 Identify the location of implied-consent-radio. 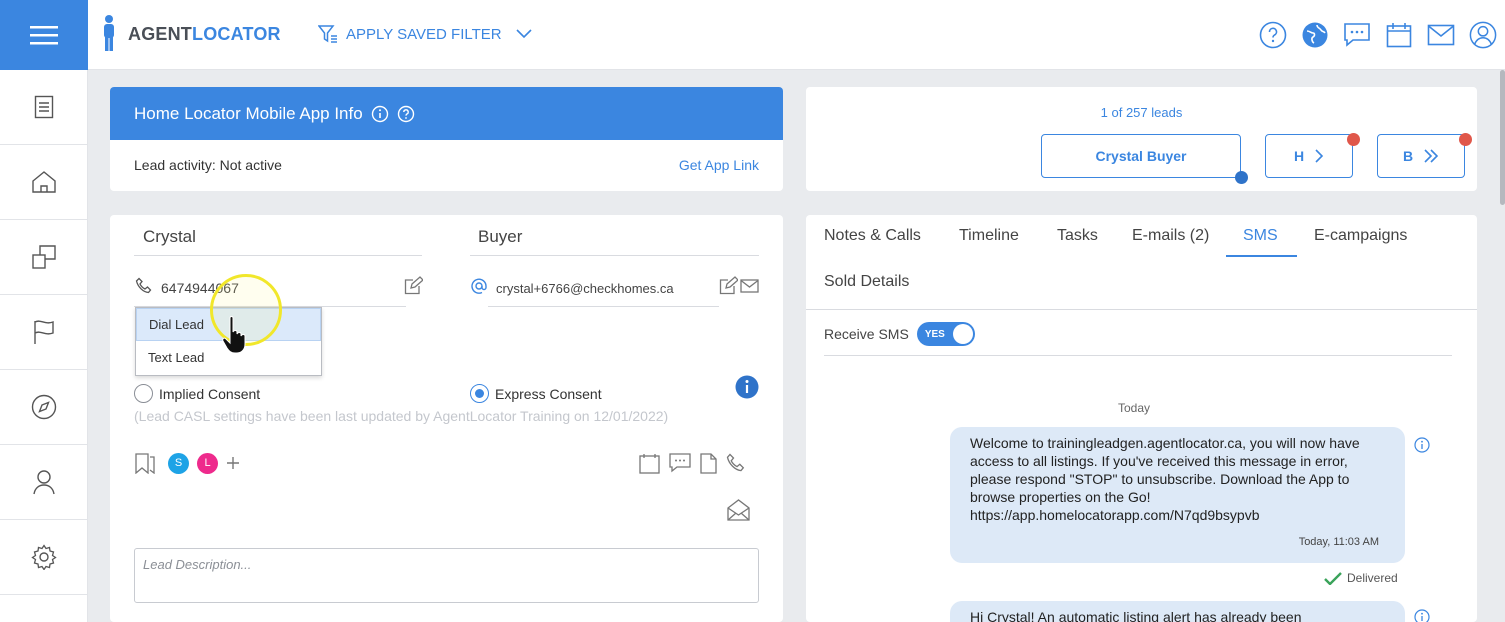
(143, 393).